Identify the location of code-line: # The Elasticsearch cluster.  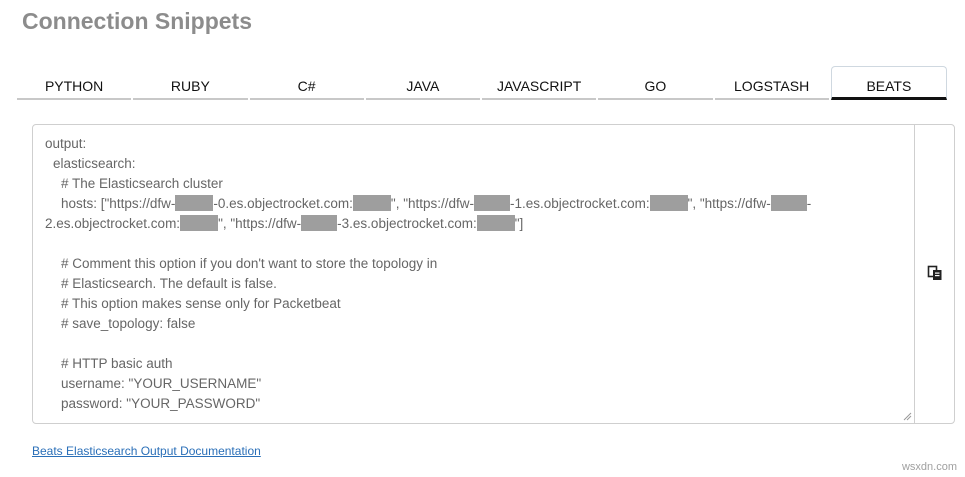
(142, 183).